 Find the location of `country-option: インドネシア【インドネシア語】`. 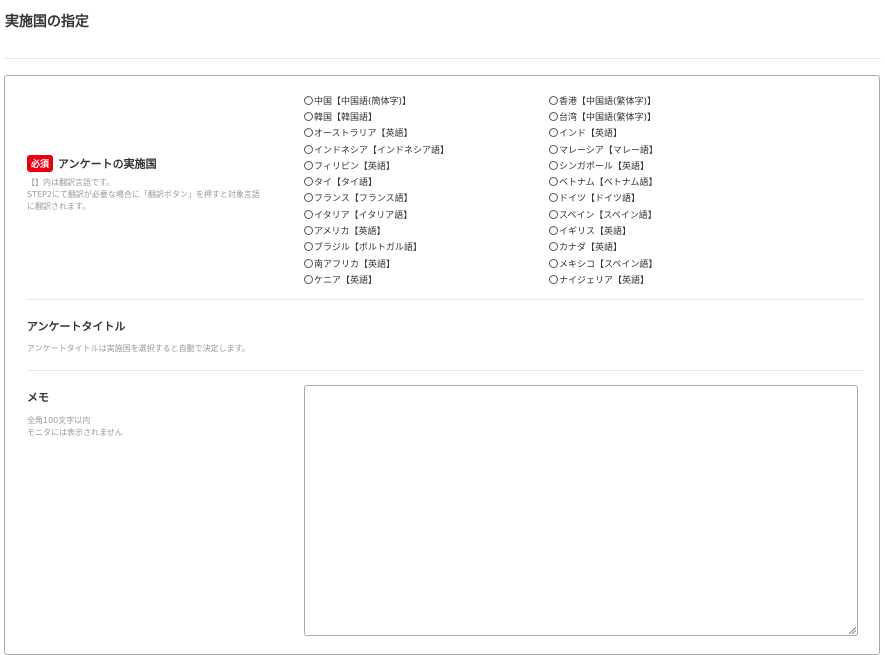

country-option: インドネシア【インドネシア語】 is located at coordinates (424, 149).